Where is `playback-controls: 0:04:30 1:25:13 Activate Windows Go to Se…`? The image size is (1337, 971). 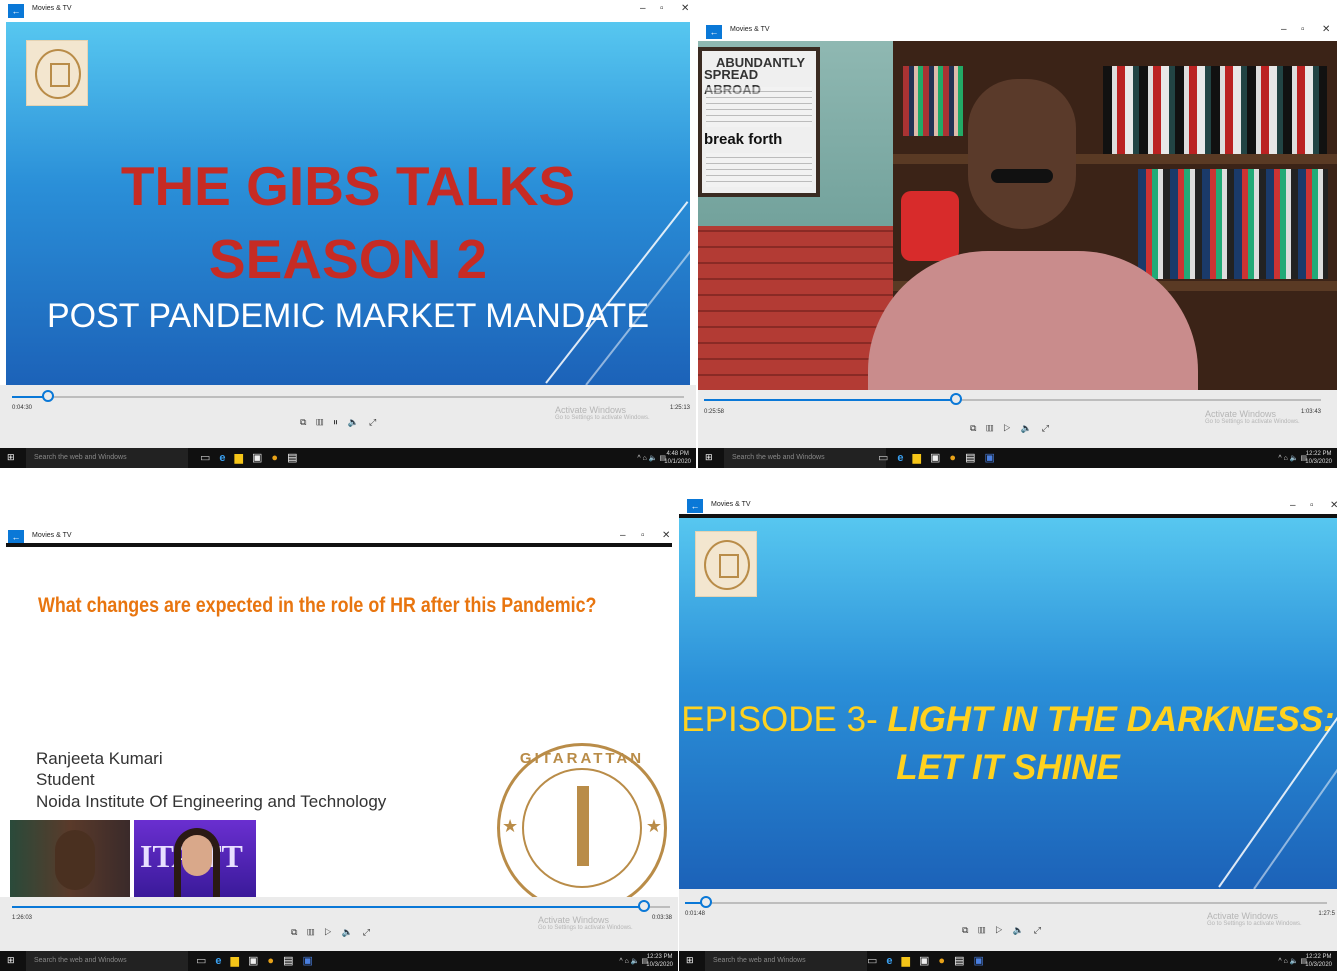 playback-controls: 0:04:30 1:25:13 Activate Windows Go to Se… is located at coordinates (348, 416).